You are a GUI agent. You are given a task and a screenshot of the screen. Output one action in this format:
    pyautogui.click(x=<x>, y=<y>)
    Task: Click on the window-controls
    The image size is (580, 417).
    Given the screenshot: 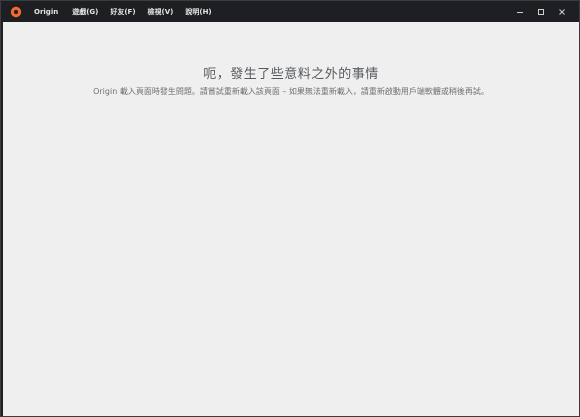 What is the action you would take?
    pyautogui.click(x=540, y=12)
    